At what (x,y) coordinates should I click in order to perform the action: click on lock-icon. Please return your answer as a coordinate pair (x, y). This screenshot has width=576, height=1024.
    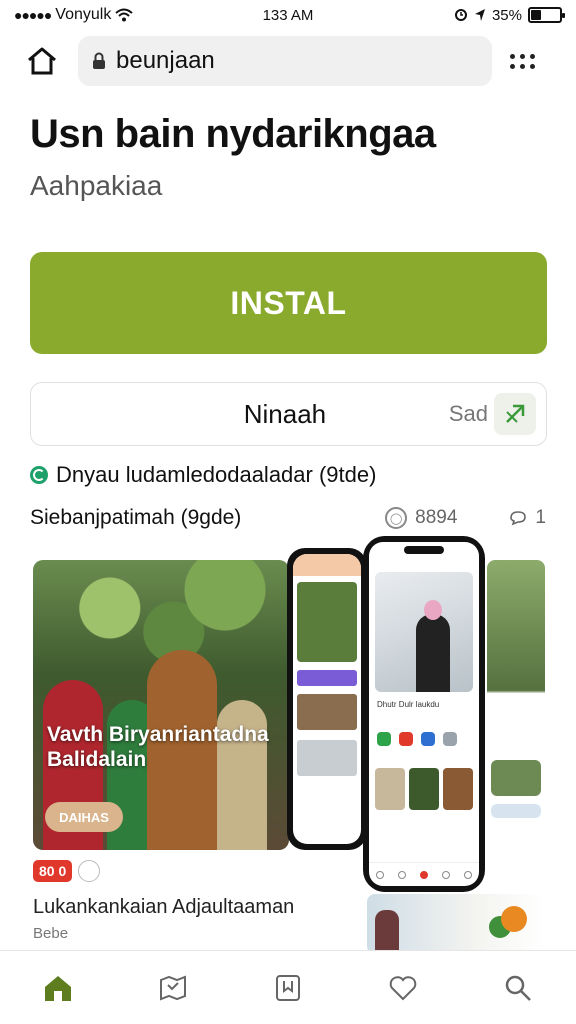
    Looking at the image, I should click on (99, 60).